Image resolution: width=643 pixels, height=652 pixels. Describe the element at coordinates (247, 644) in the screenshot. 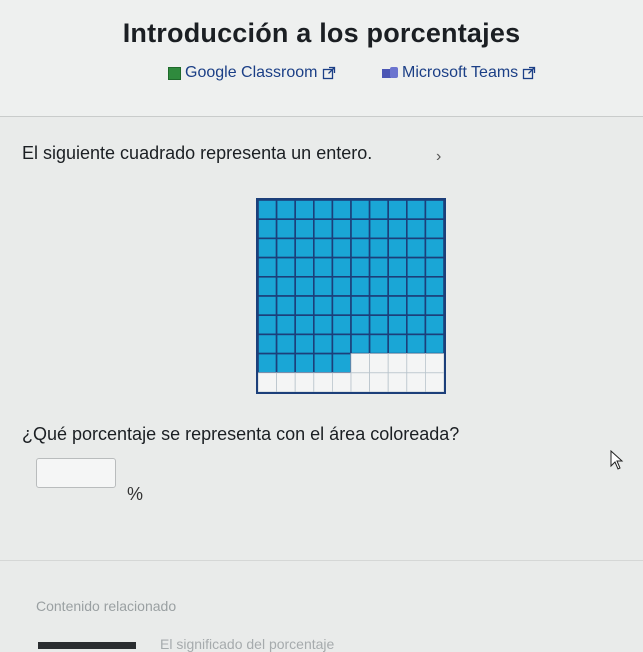

I see `related-content-link: El significado del porcentaje` at that location.